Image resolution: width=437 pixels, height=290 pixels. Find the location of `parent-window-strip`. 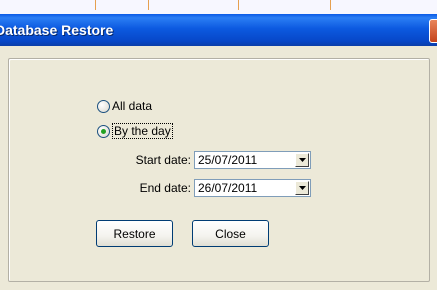

parent-window-strip is located at coordinates (218, 7).